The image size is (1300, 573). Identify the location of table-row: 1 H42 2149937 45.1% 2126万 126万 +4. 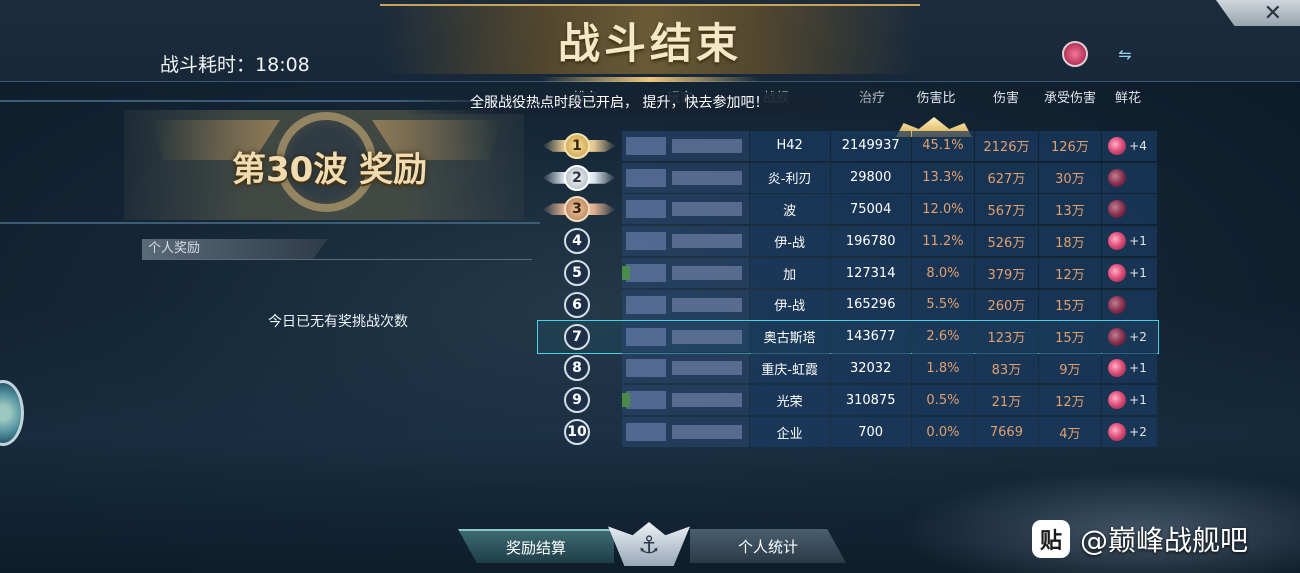
(848, 146).